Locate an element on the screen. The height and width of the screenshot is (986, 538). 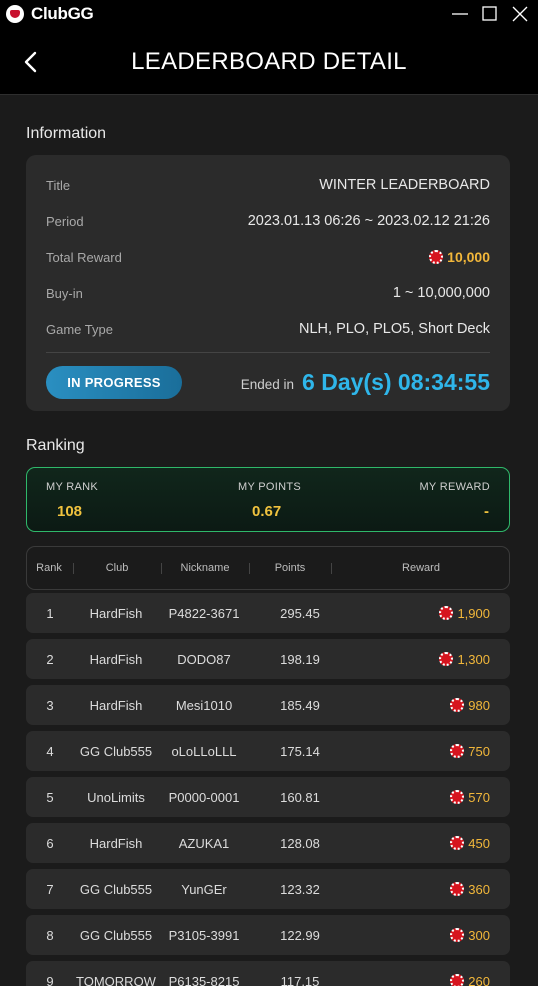
reward-amount: 750 is located at coordinates (479, 751).